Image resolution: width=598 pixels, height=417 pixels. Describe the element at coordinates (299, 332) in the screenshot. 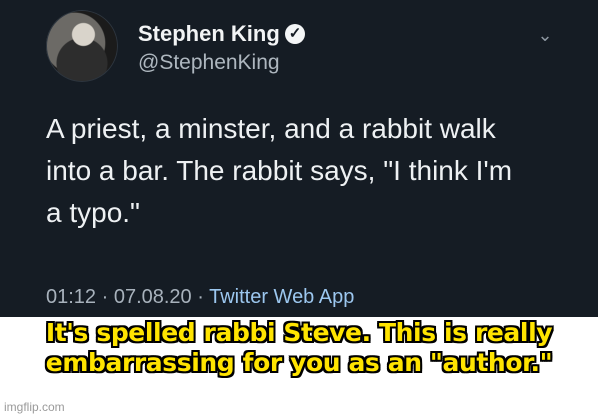

I see `caption-line: It's spelled rabbi Steve. This is really` at that location.